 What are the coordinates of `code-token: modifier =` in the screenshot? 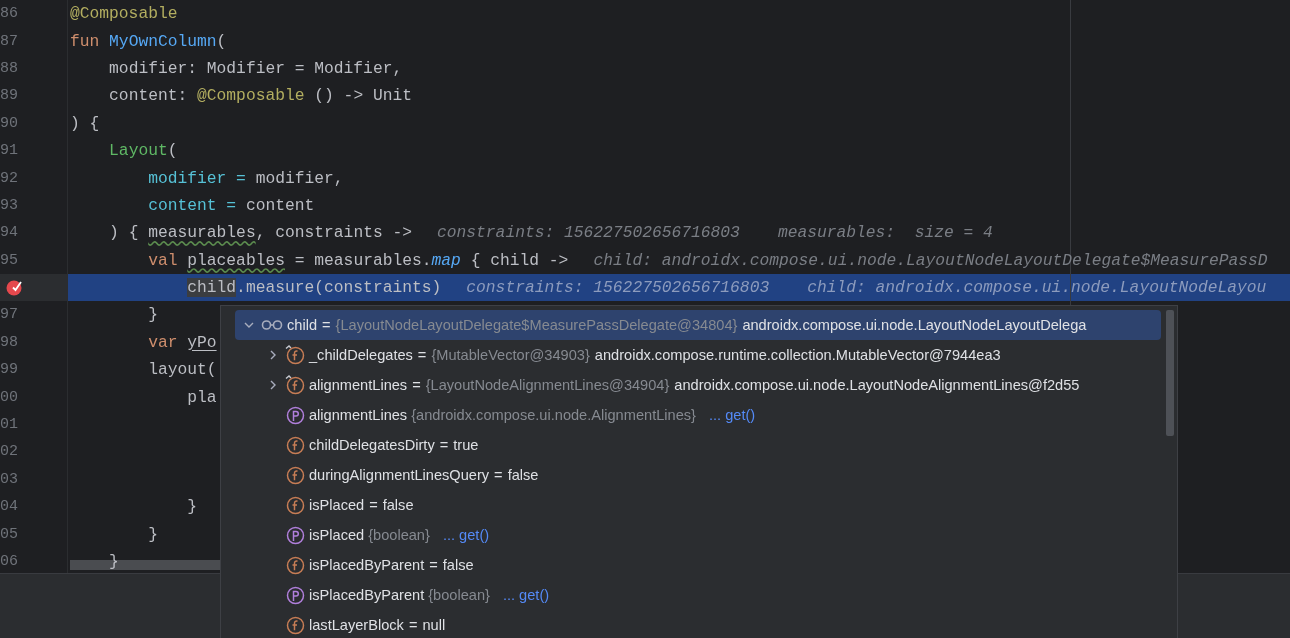 It's located at (197, 178).